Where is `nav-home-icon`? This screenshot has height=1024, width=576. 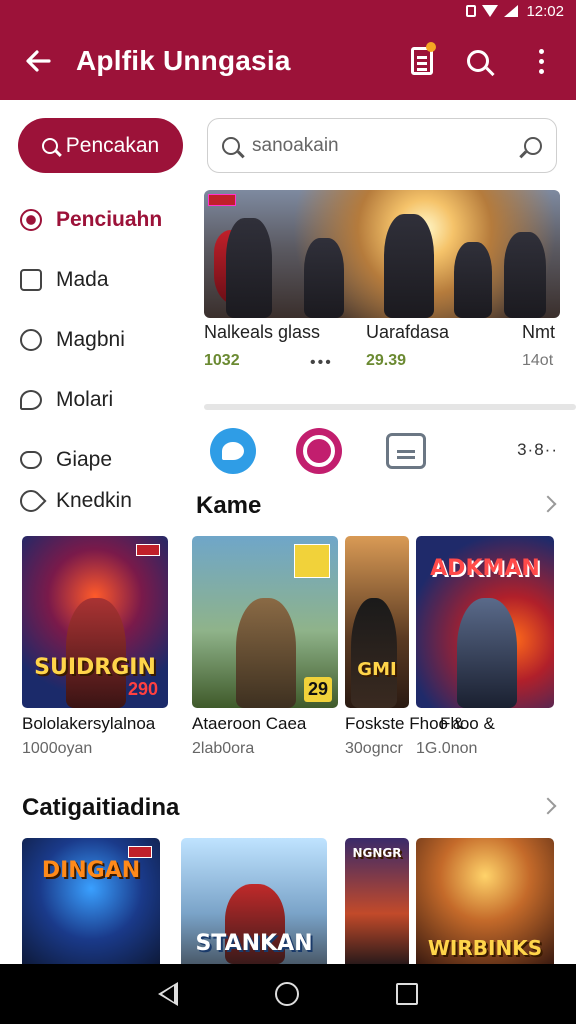 nav-home-icon is located at coordinates (286, 994).